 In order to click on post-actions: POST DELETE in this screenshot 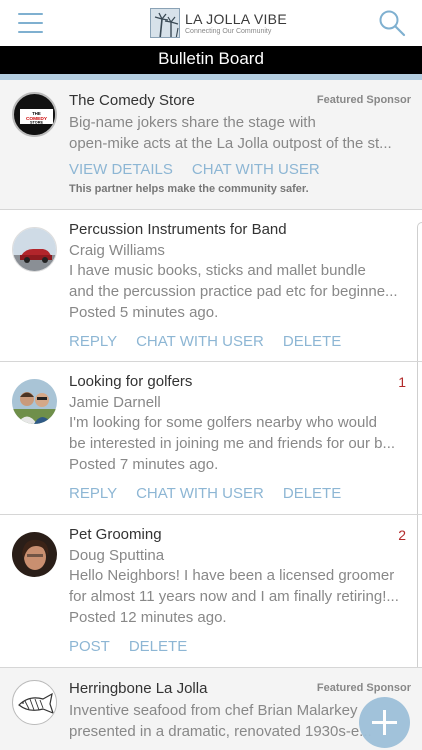, I will do `click(239, 646)`.